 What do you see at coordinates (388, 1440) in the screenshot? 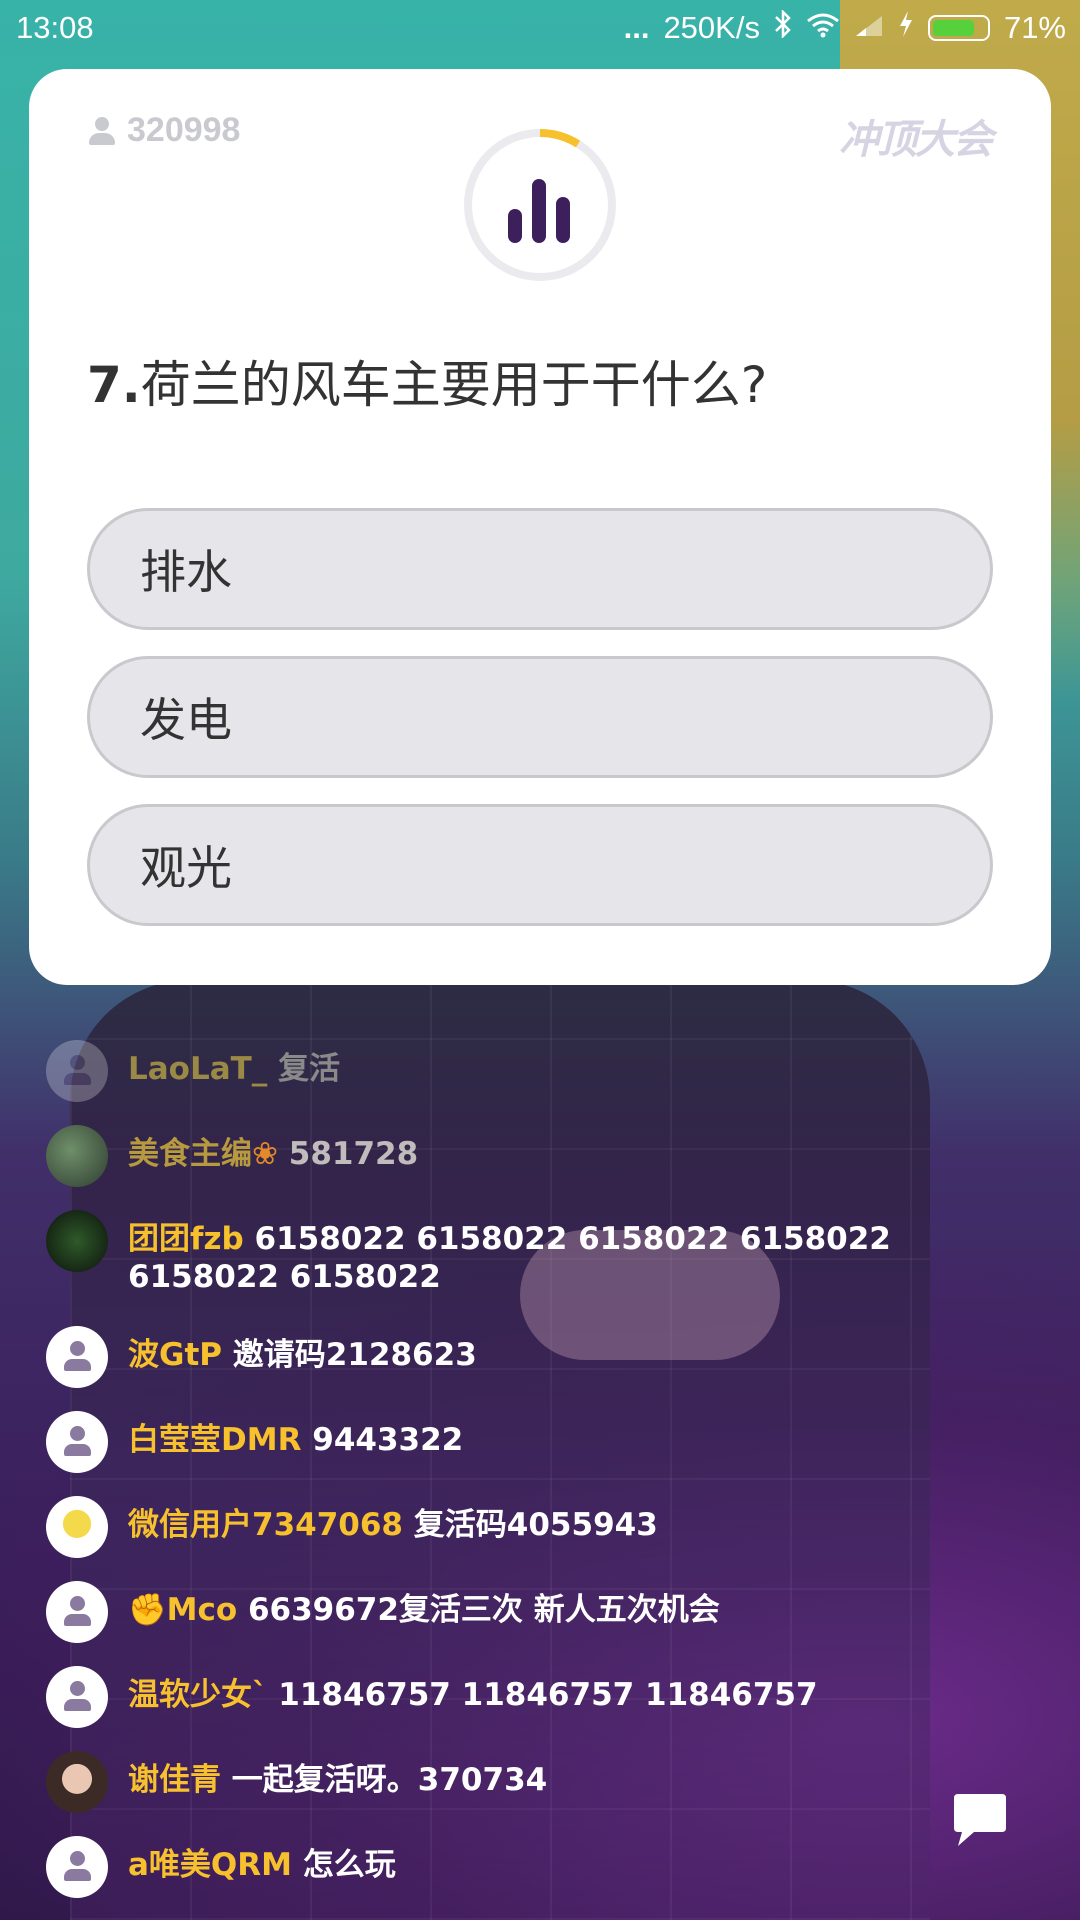
I see `chat-text: 9443322` at bounding box center [388, 1440].